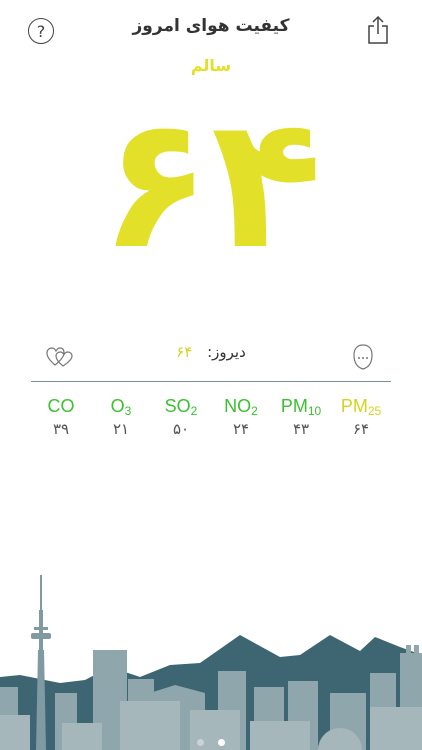  What do you see at coordinates (211, 65) in the screenshot?
I see `air-quality-status: سالم` at bounding box center [211, 65].